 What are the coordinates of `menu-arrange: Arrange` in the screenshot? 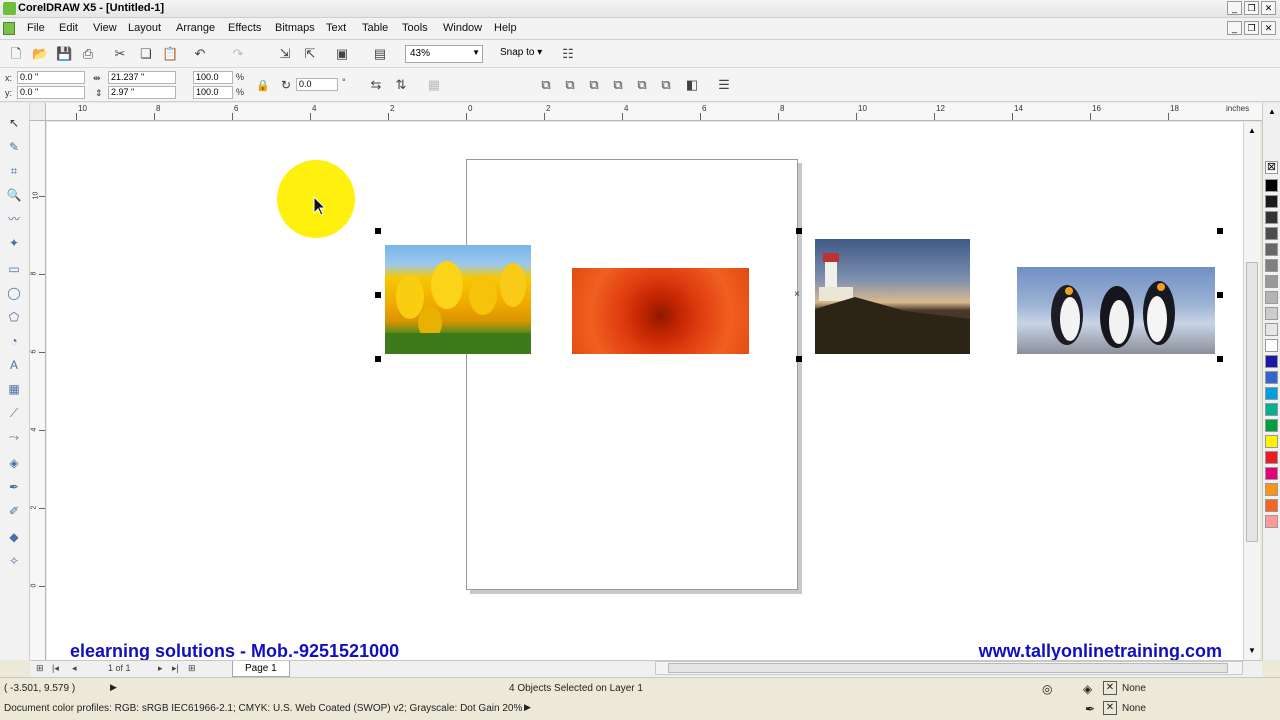 It's located at (195, 28).